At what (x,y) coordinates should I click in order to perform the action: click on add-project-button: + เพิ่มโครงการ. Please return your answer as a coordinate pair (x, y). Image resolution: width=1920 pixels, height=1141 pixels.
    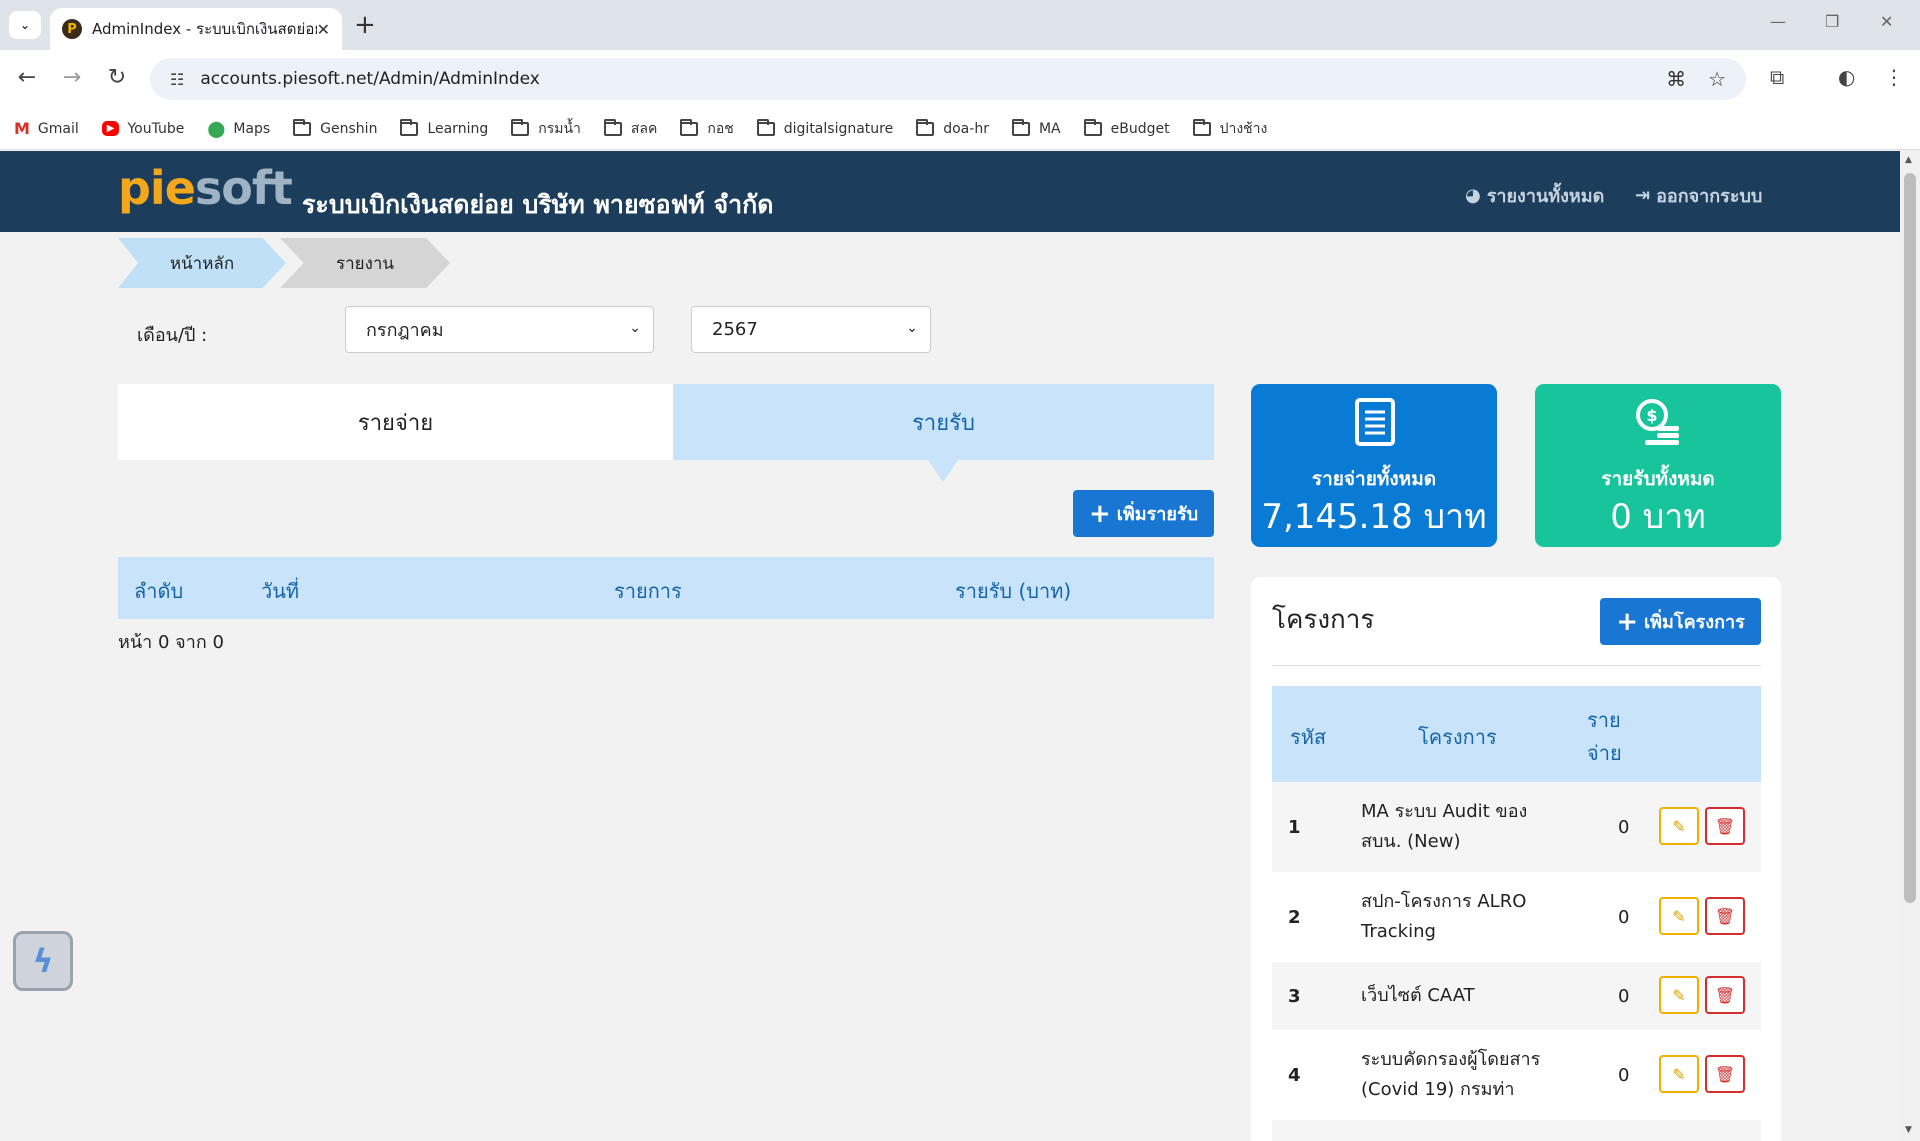
    Looking at the image, I should click on (1680, 621).